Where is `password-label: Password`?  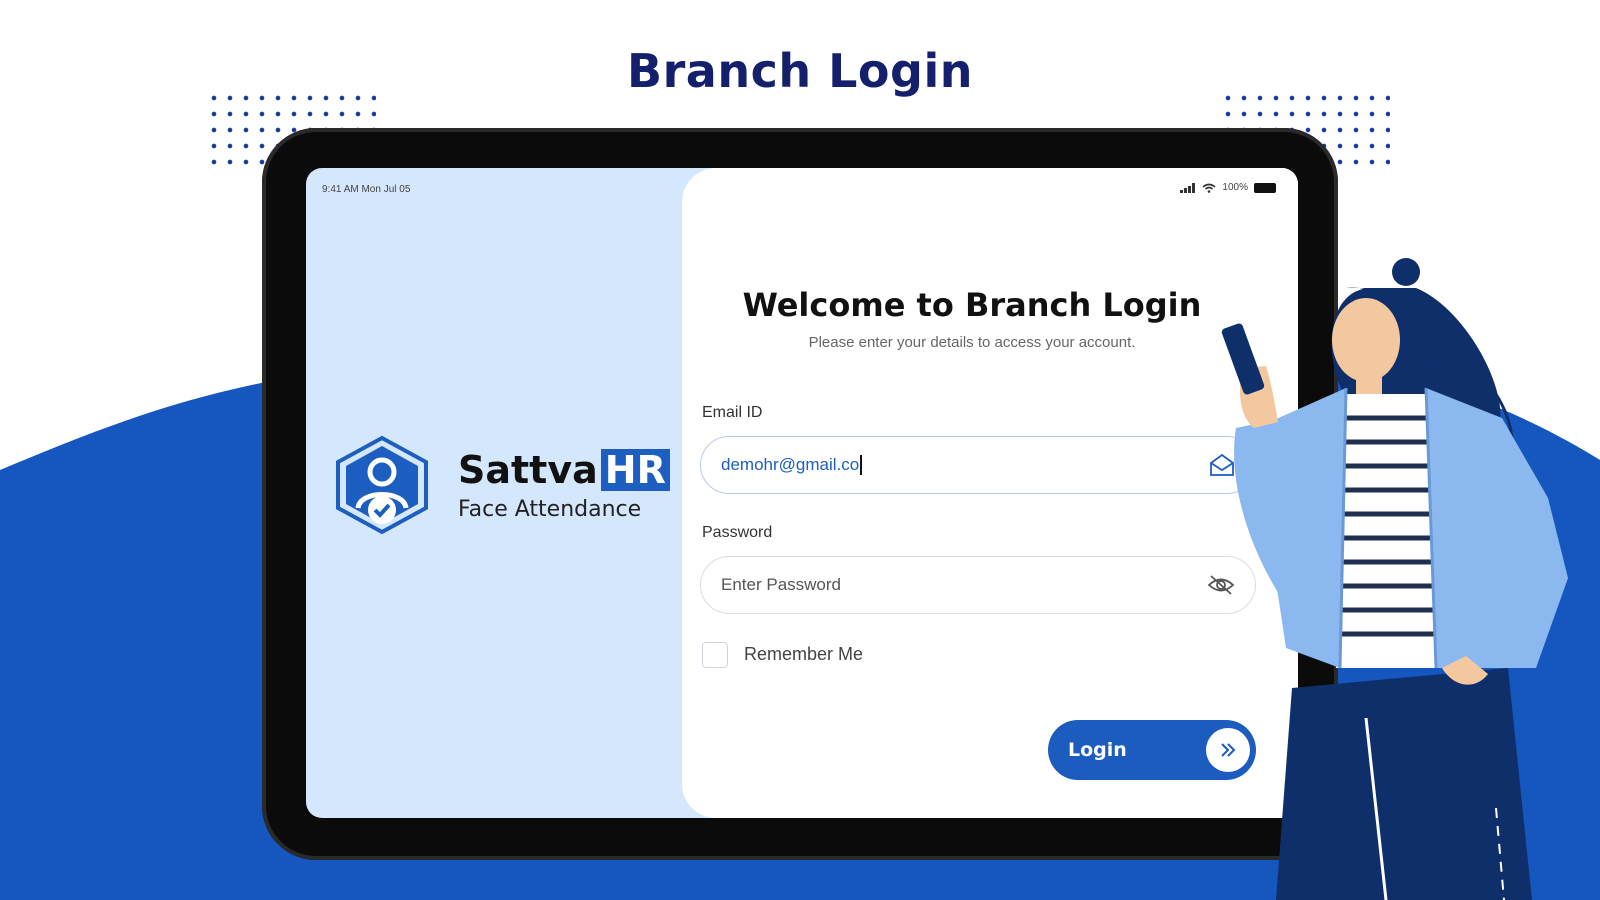 password-label: Password is located at coordinates (737, 532).